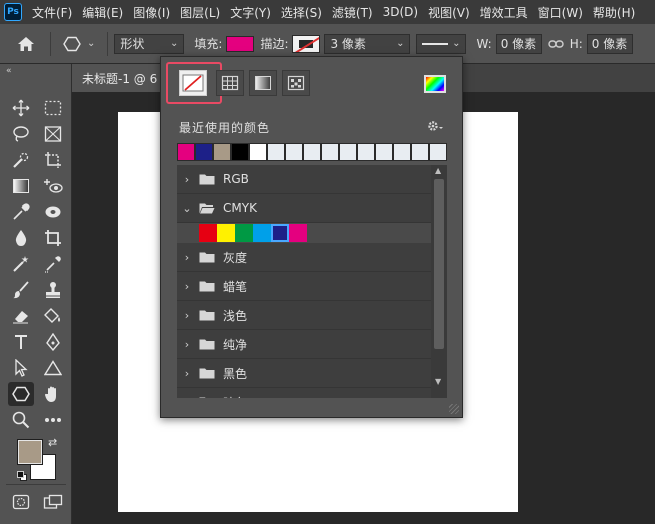  I want to click on foreground-color-swatch, so click(30, 452).